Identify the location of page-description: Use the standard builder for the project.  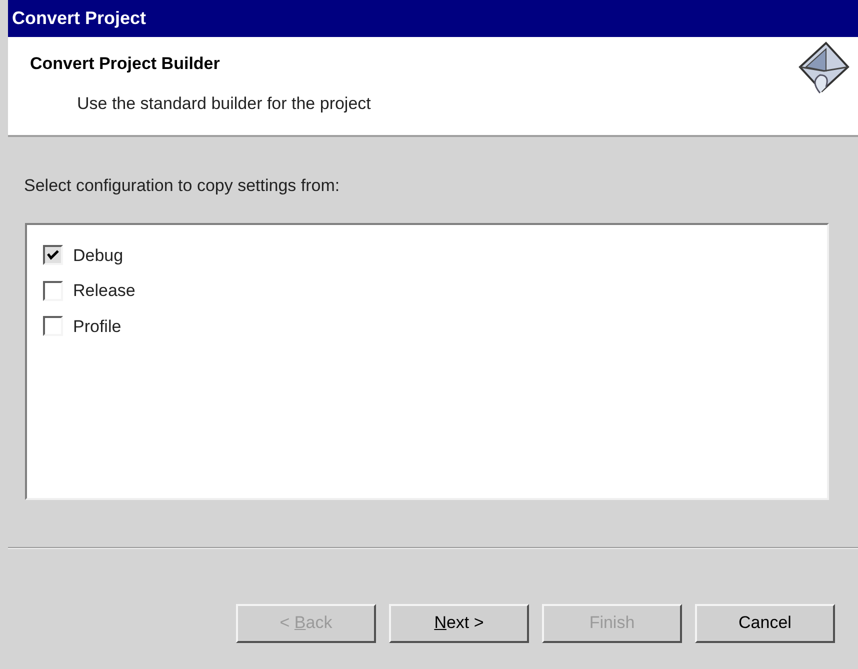
(224, 103).